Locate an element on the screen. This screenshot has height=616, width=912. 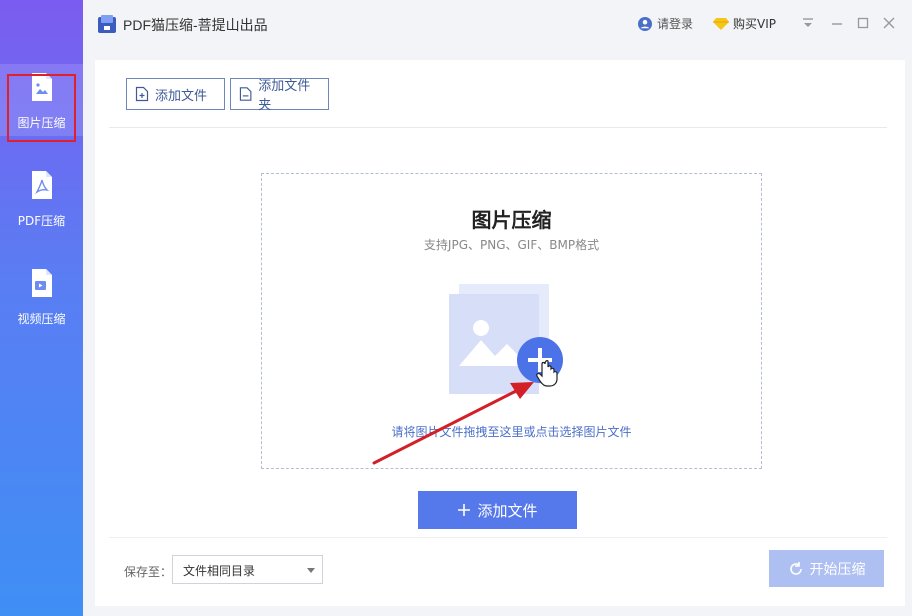
save-to-label: 保存至： is located at coordinates (148, 572).